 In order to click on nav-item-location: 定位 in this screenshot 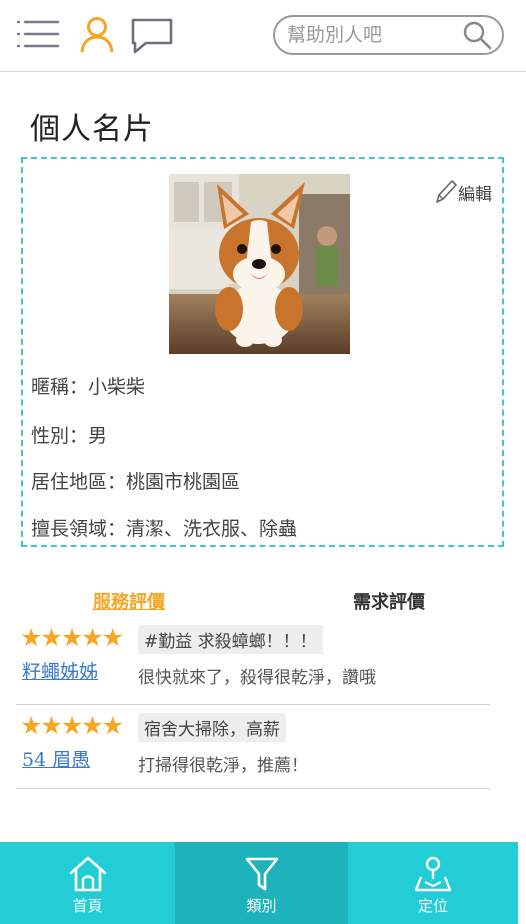, I will do `click(433, 883)`.